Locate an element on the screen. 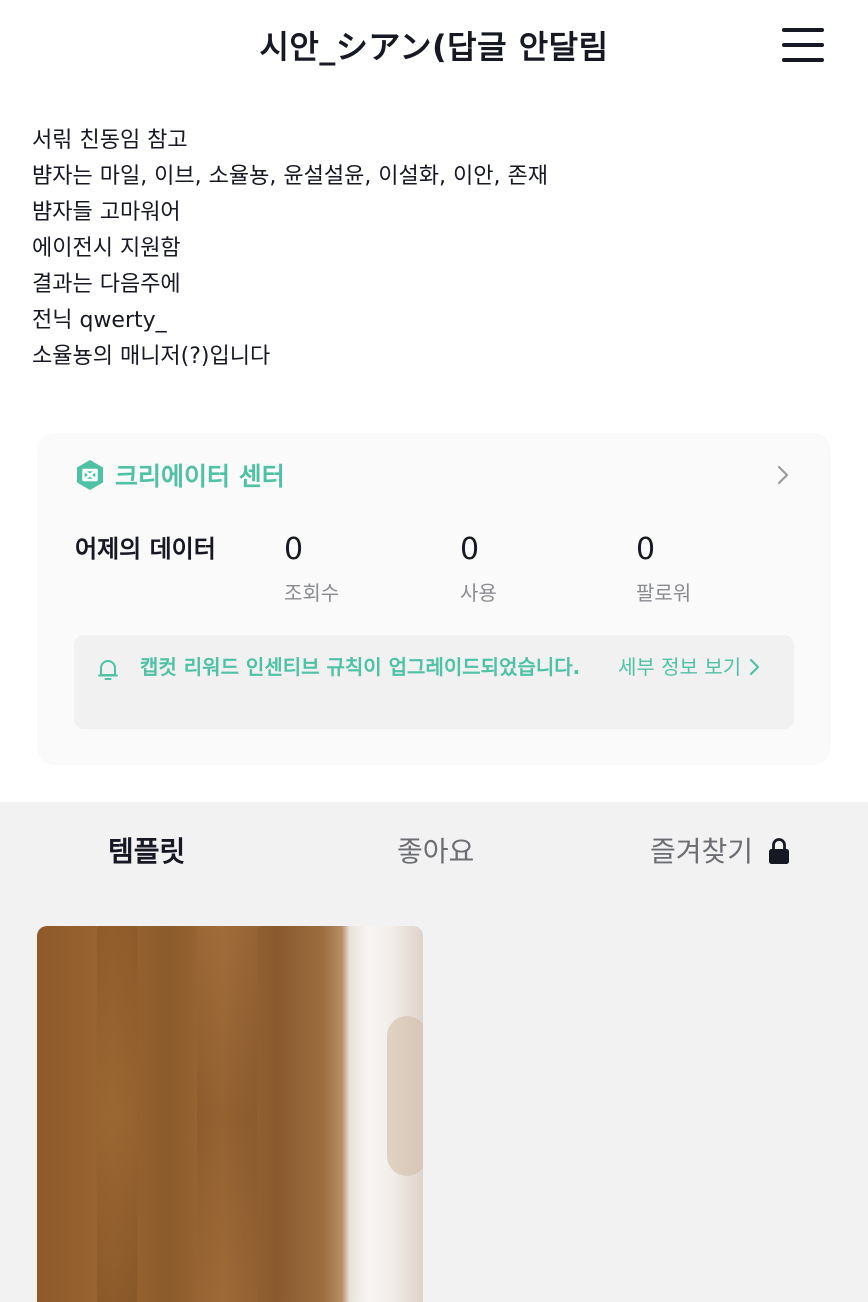 This screenshot has width=868, height=1302. bio-line: 에이전시 지원함 is located at coordinates (106, 248).